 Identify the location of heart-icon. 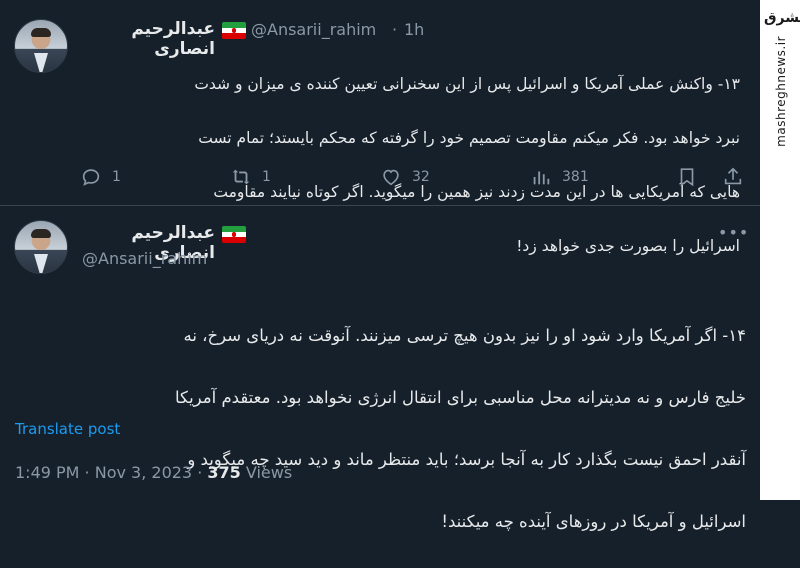
(391, 177).